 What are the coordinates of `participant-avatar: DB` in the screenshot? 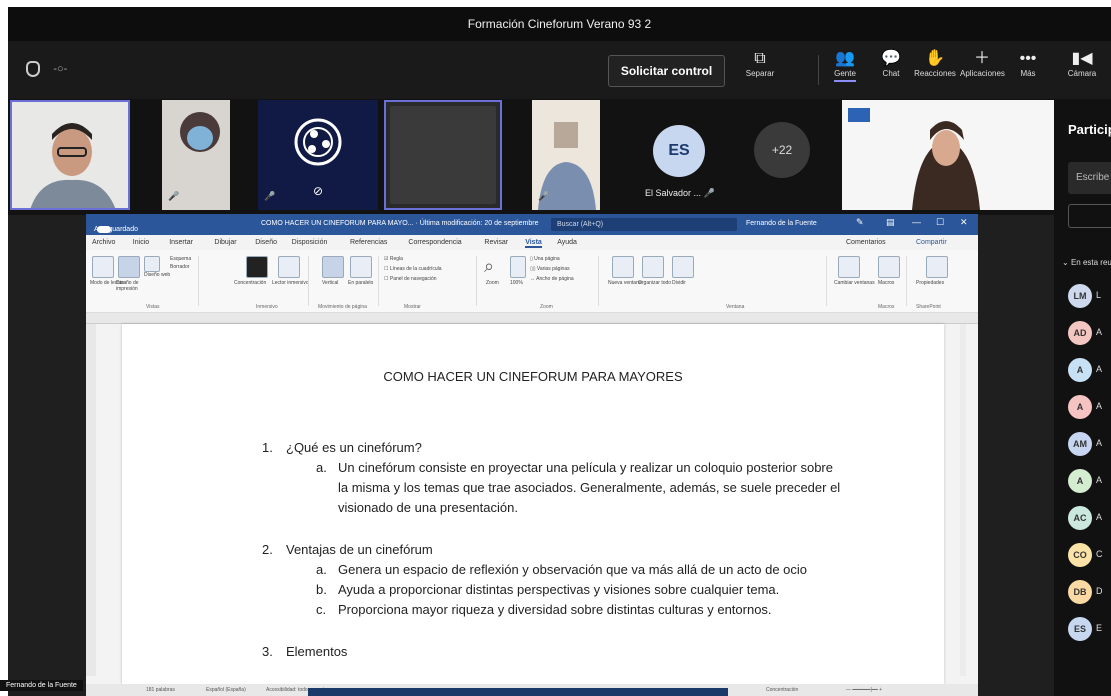 It's located at (1080, 592).